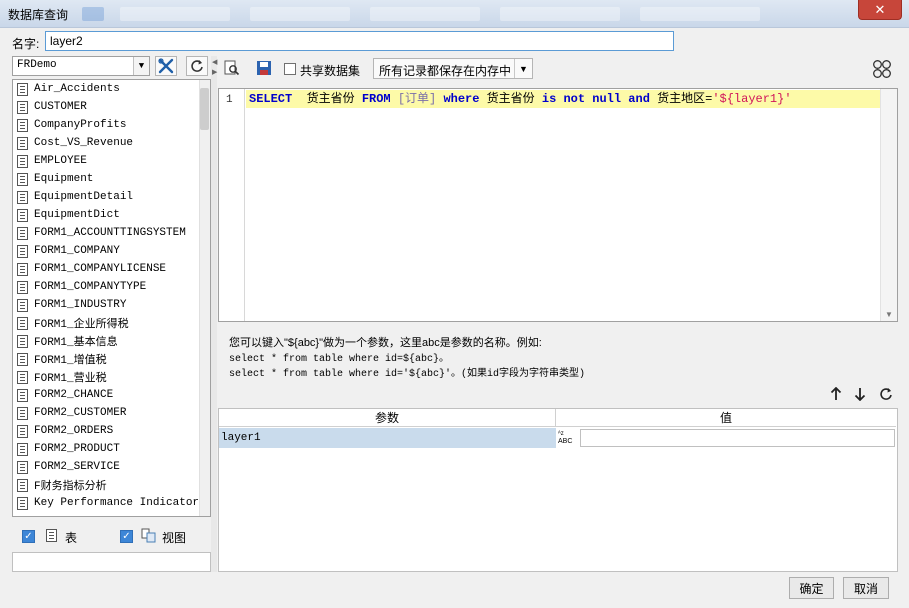 The height and width of the screenshot is (608, 909). I want to click on panel-splitter: ◀ ▶, so click(214, 314).